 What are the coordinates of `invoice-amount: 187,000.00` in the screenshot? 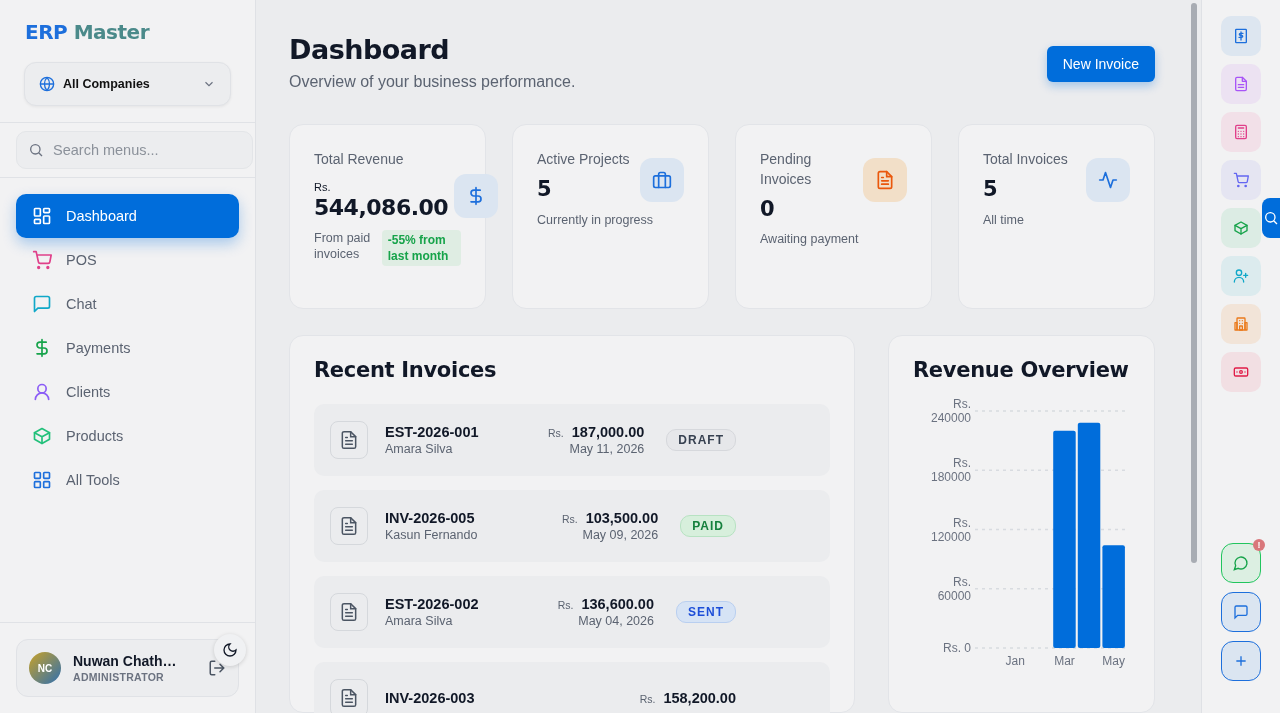 It's located at (608, 432).